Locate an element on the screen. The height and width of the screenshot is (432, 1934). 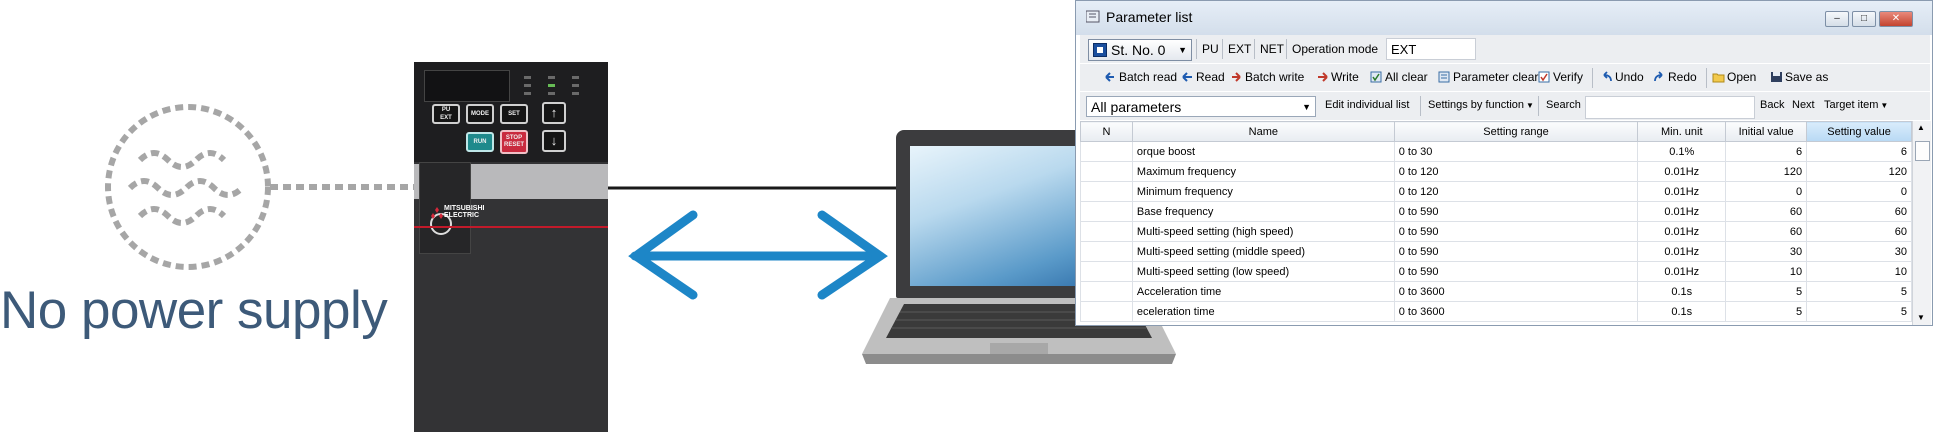
param-name-cell: Base frequency is located at coordinates (1263, 211).